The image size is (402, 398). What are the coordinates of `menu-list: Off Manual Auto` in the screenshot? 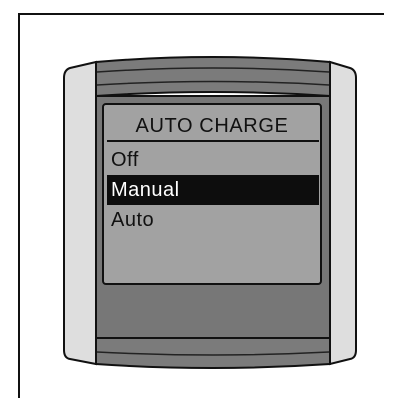 It's located at (213, 190).